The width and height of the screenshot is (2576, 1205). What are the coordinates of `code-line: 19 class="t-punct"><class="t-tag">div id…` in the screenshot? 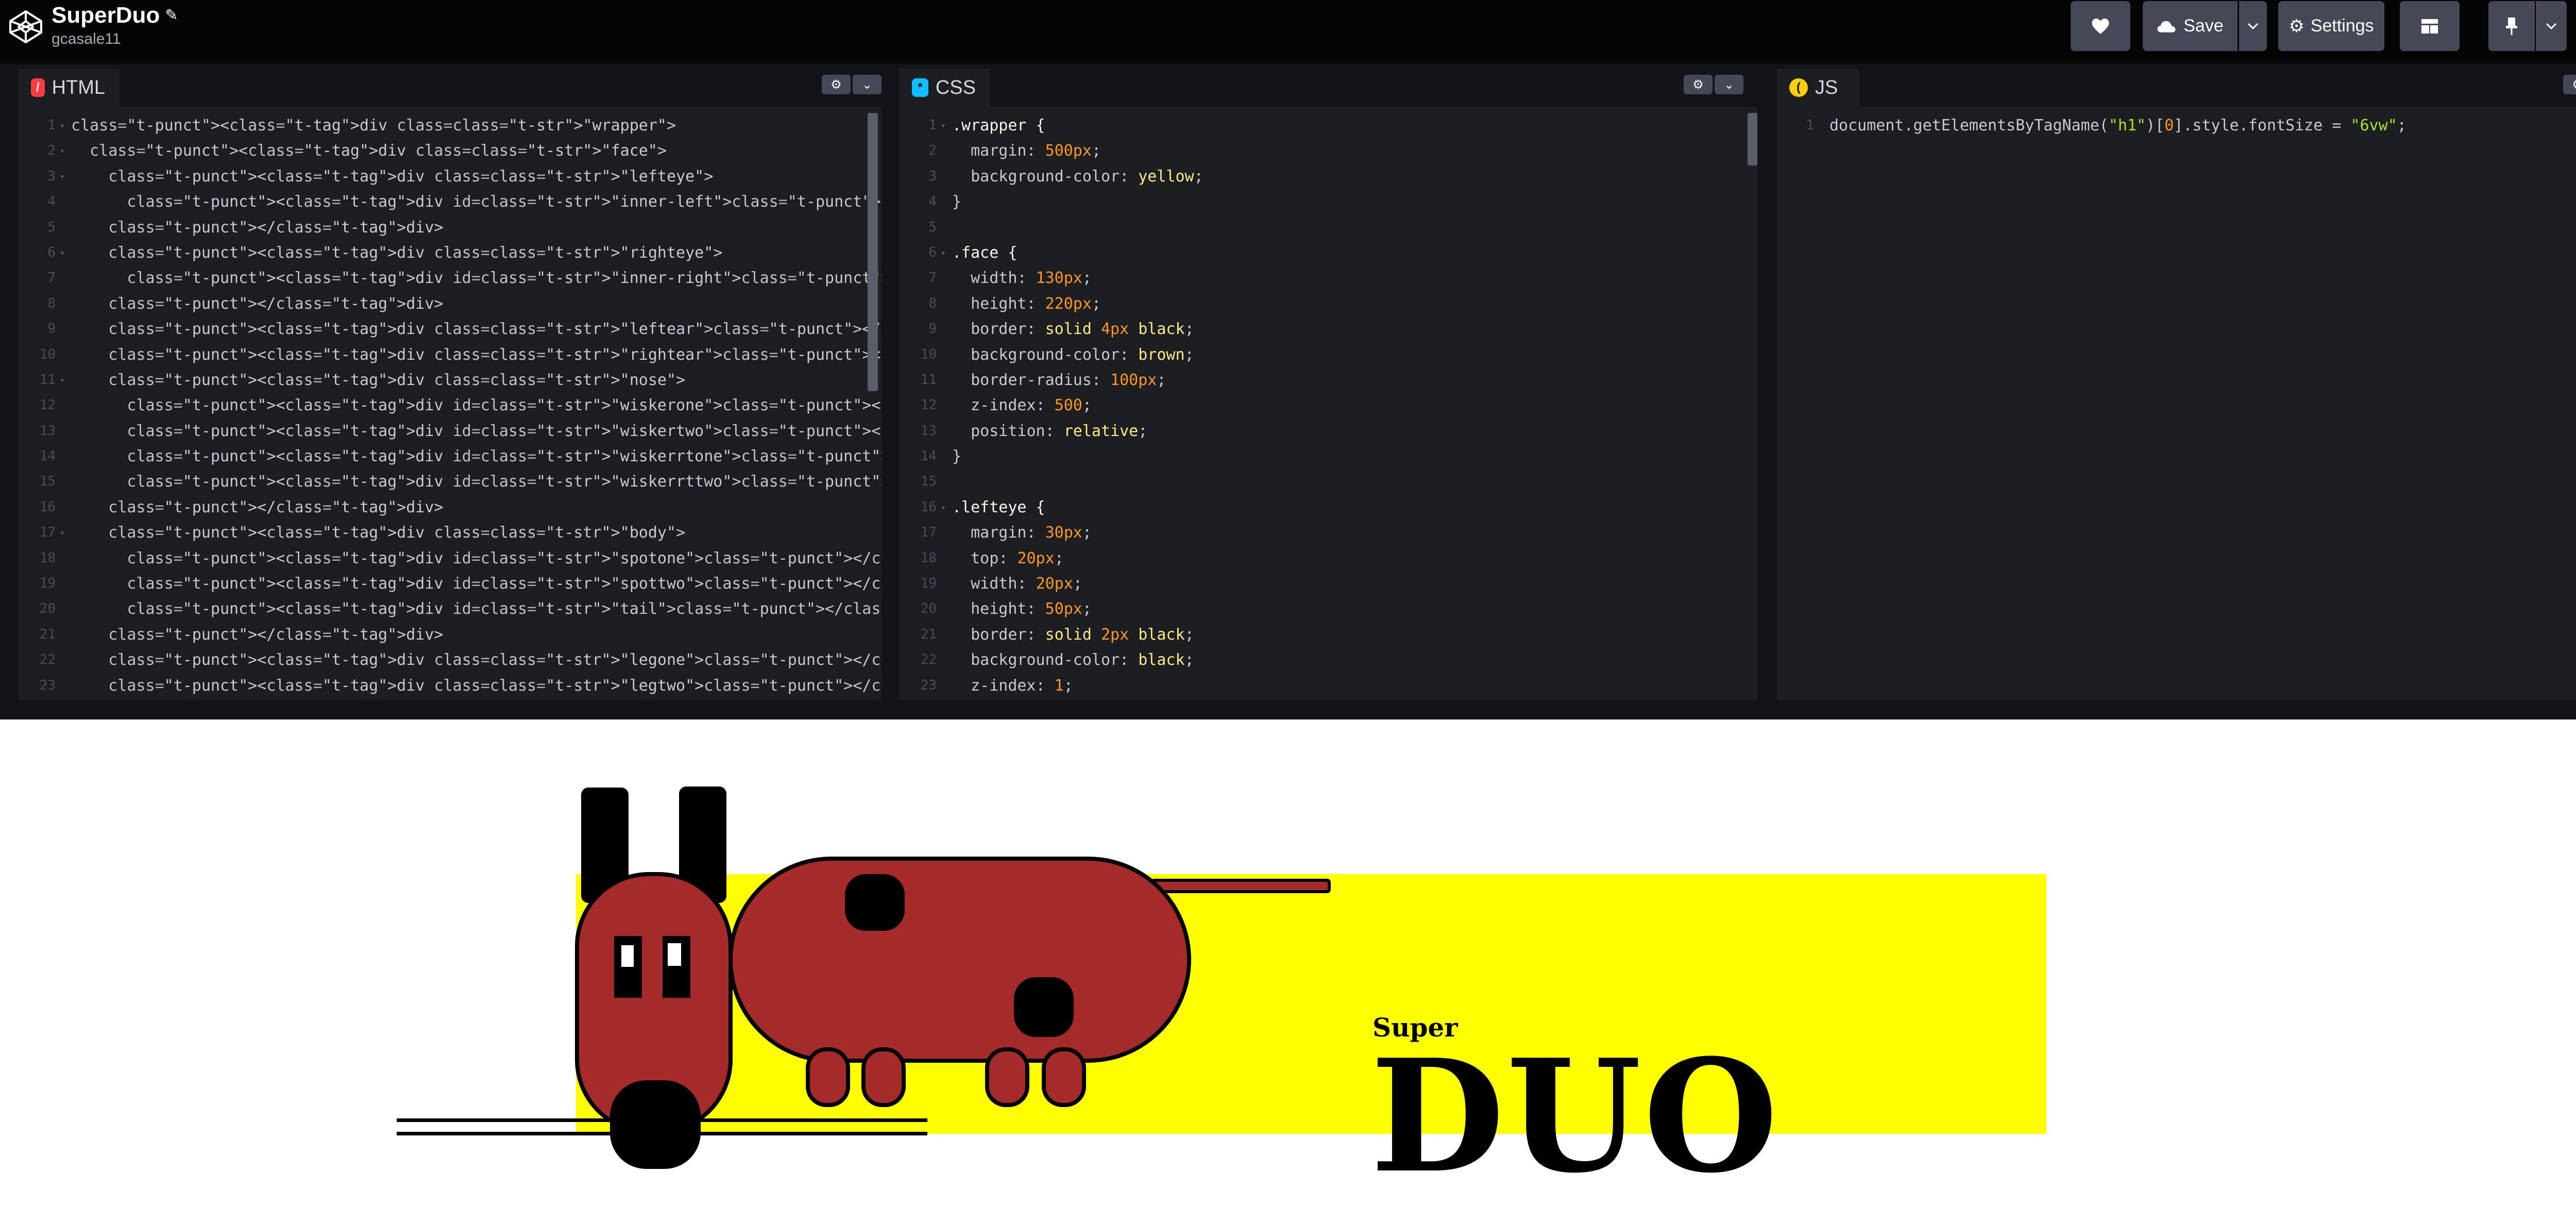 It's located at (450, 583).